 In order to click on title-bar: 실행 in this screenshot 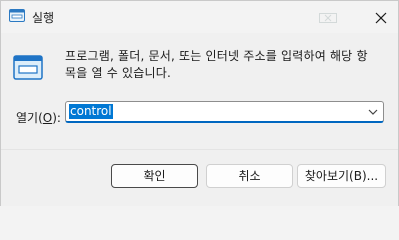, I will do `click(199, 17)`.